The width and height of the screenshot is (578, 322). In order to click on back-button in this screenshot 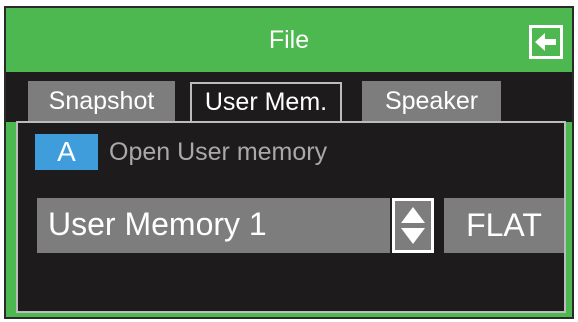, I will do `click(546, 42)`.